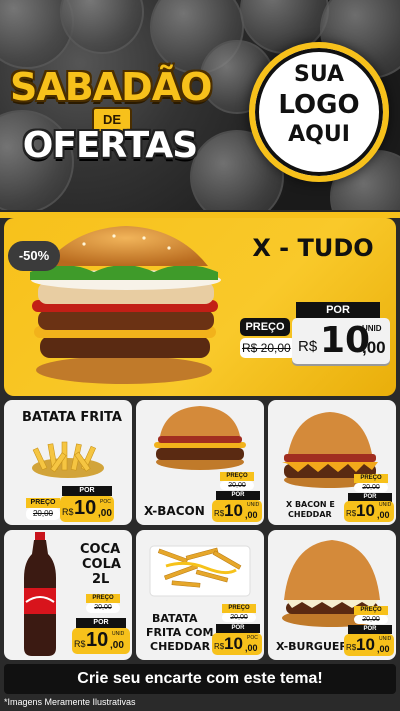 This screenshot has height=711, width=400. I want to click on product-card-x-burguer: X-BURGUER PREÇO 20,00 POR R$ 10 ,00 UNID, so click(332, 595).